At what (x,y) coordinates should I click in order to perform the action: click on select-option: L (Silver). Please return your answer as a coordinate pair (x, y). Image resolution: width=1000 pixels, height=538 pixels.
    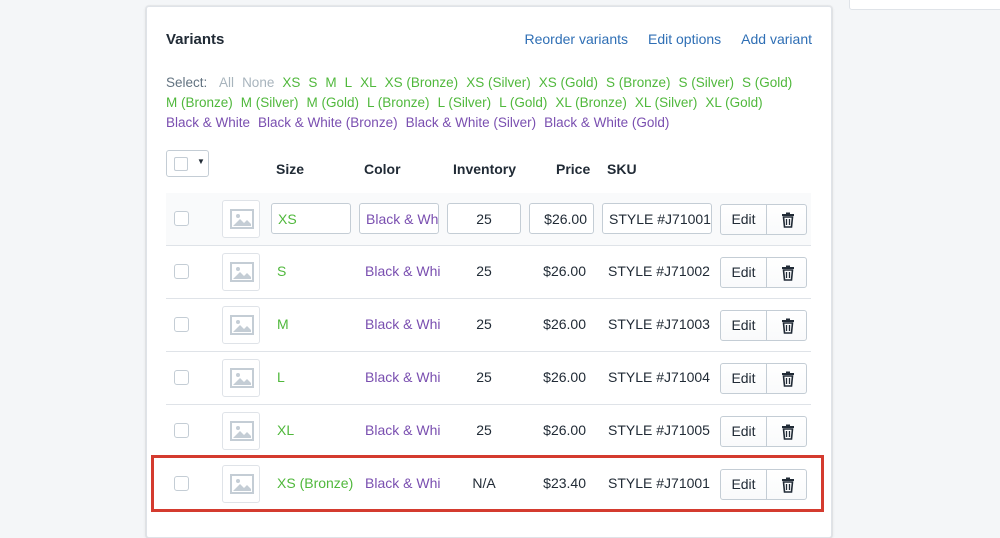
    Looking at the image, I should click on (465, 103).